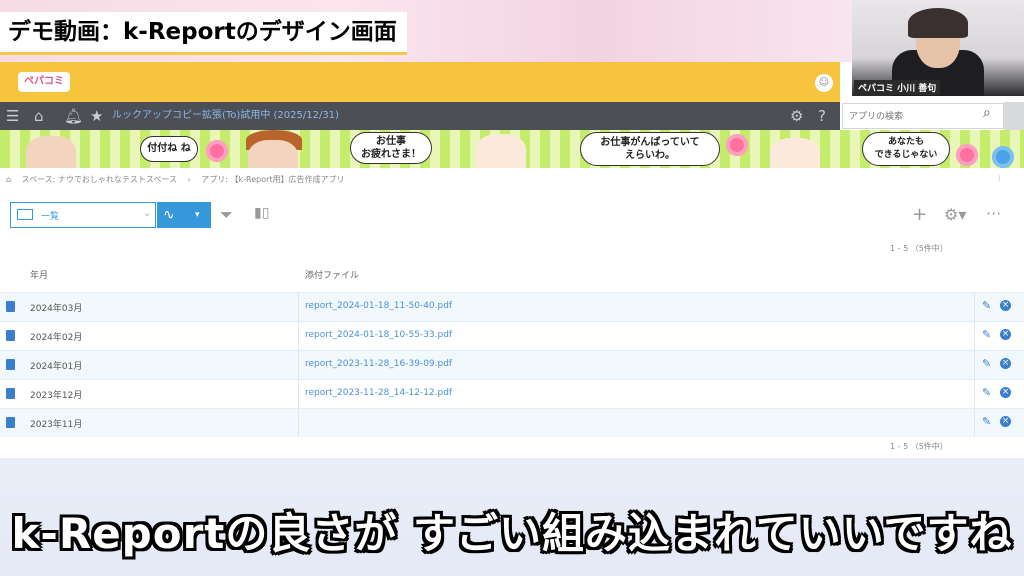 This screenshot has width=1024, height=576. What do you see at coordinates (197, 215) in the screenshot?
I see `chevron-down-icon: ▾` at bounding box center [197, 215].